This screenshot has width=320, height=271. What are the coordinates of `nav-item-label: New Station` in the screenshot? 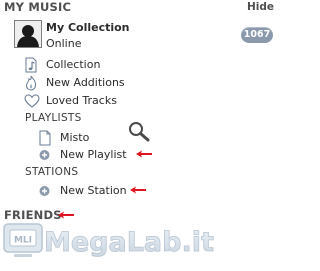 It's located at (93, 190).